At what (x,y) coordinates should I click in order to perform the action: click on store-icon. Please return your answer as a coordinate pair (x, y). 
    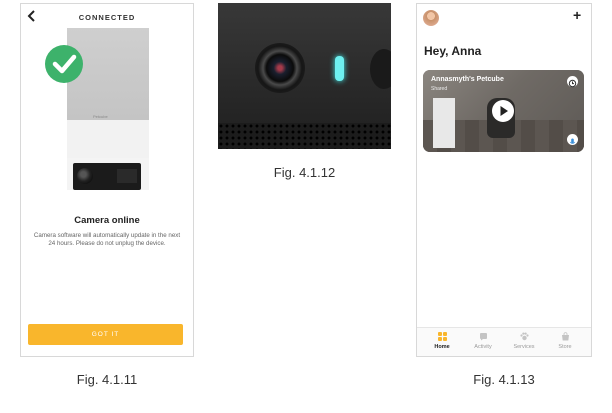
    Looking at the image, I should click on (565, 336).